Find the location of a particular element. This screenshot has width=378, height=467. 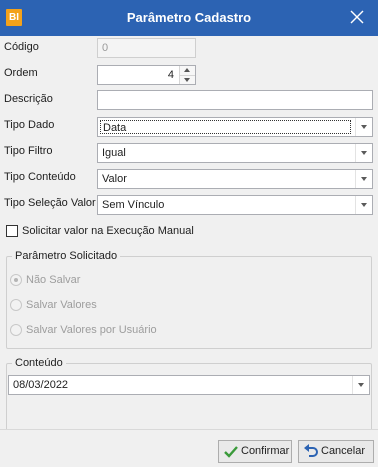

tipo-conteudo-label: Tipo Conteúdo is located at coordinates (40, 177).